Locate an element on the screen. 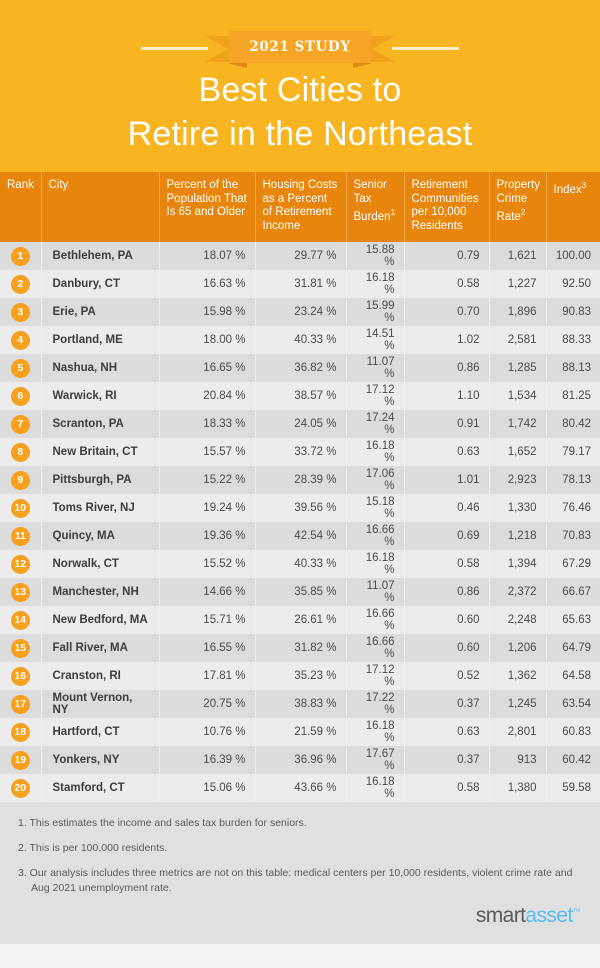 Image resolution: width=600 pixels, height=968 pixels. cell-index: 80.42 is located at coordinates (573, 424).